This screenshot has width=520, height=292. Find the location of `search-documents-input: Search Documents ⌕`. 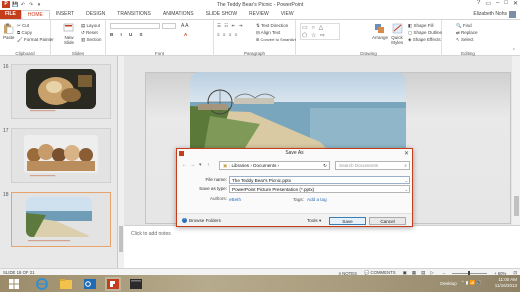

search-documents-input: Search Documents ⌕ is located at coordinates (372, 165).